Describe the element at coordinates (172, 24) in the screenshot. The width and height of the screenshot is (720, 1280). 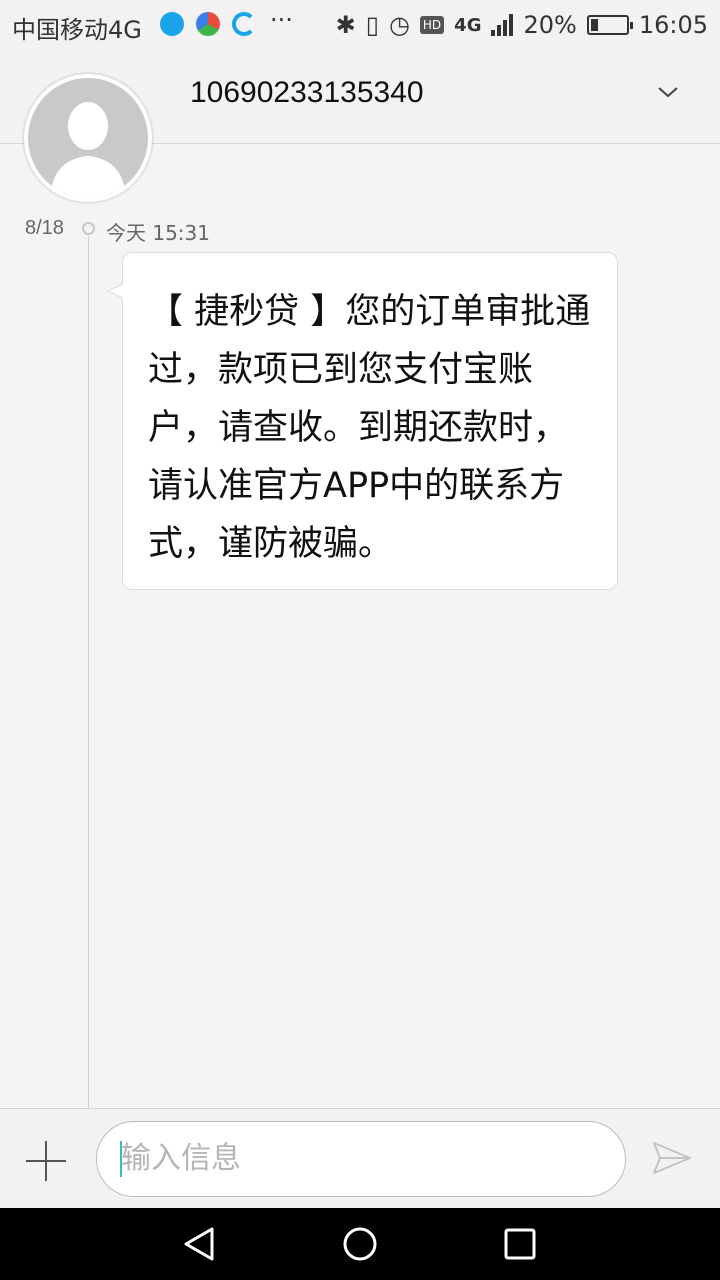
I see `browser-app-icon` at that location.